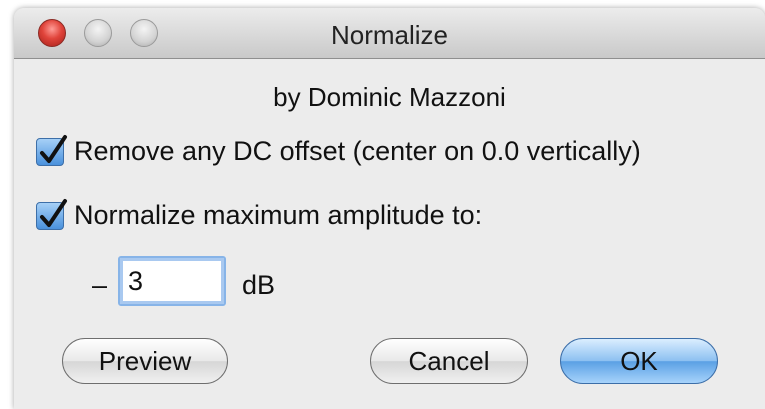  Describe the element at coordinates (145, 361) in the screenshot. I see `preview-button: Preview` at that location.